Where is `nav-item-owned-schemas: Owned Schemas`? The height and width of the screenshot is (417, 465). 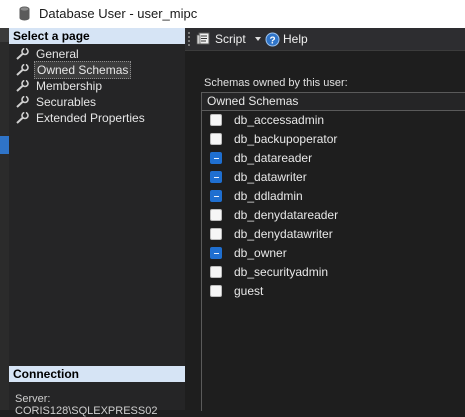 nav-item-owned-schemas: Owned Schemas is located at coordinates (98, 70).